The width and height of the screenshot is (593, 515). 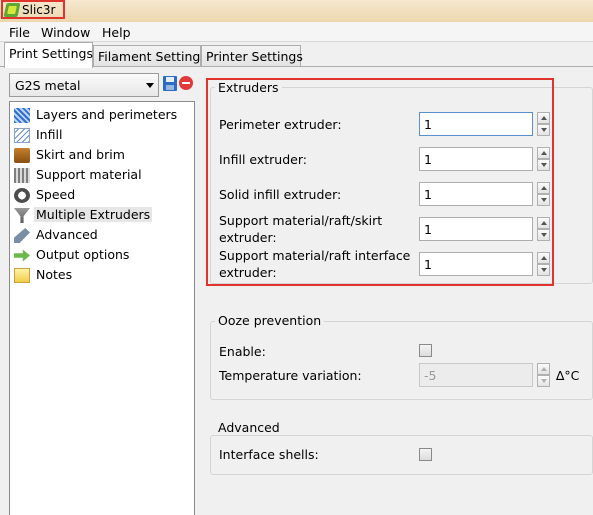 I want to click on delete-preset-icon, so click(x=186, y=83).